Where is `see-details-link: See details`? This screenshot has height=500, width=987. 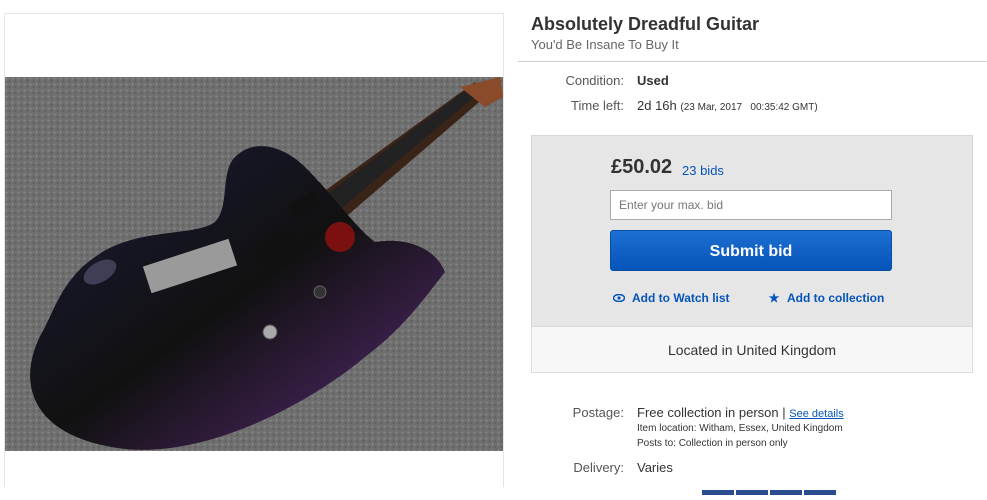 see-details-link: See details is located at coordinates (816, 414).